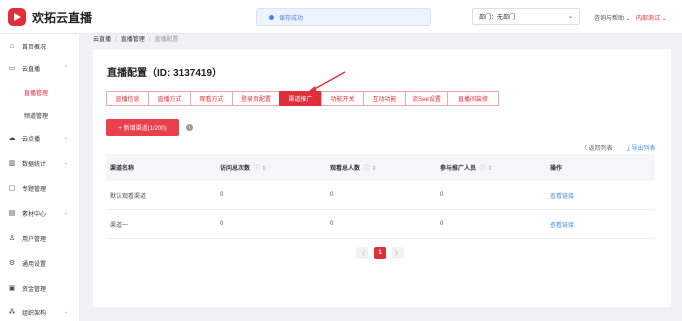  Describe the element at coordinates (142, 127) in the screenshot. I see `add-channel-button: + 新增渠道(1/200)` at that location.